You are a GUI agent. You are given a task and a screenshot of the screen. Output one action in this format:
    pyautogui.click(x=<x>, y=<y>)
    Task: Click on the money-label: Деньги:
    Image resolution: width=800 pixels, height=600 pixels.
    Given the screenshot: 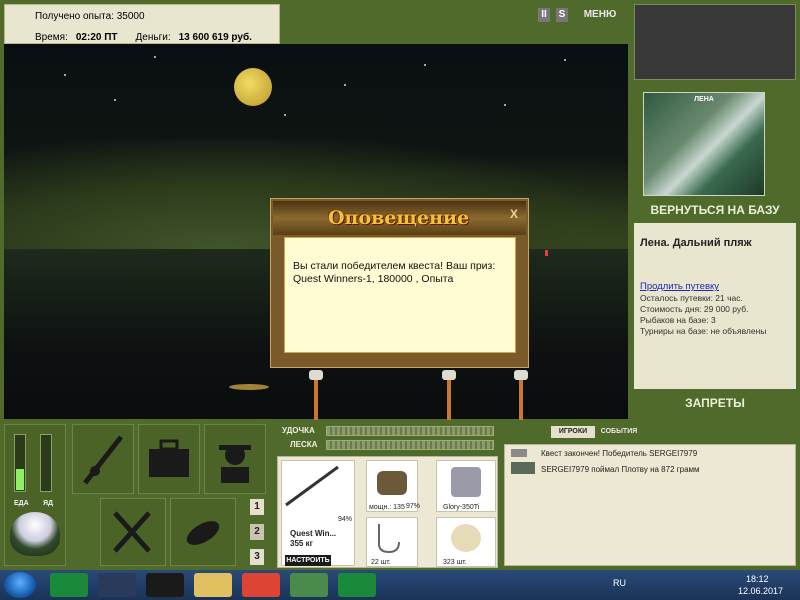 What is the action you would take?
    pyautogui.click(x=153, y=37)
    